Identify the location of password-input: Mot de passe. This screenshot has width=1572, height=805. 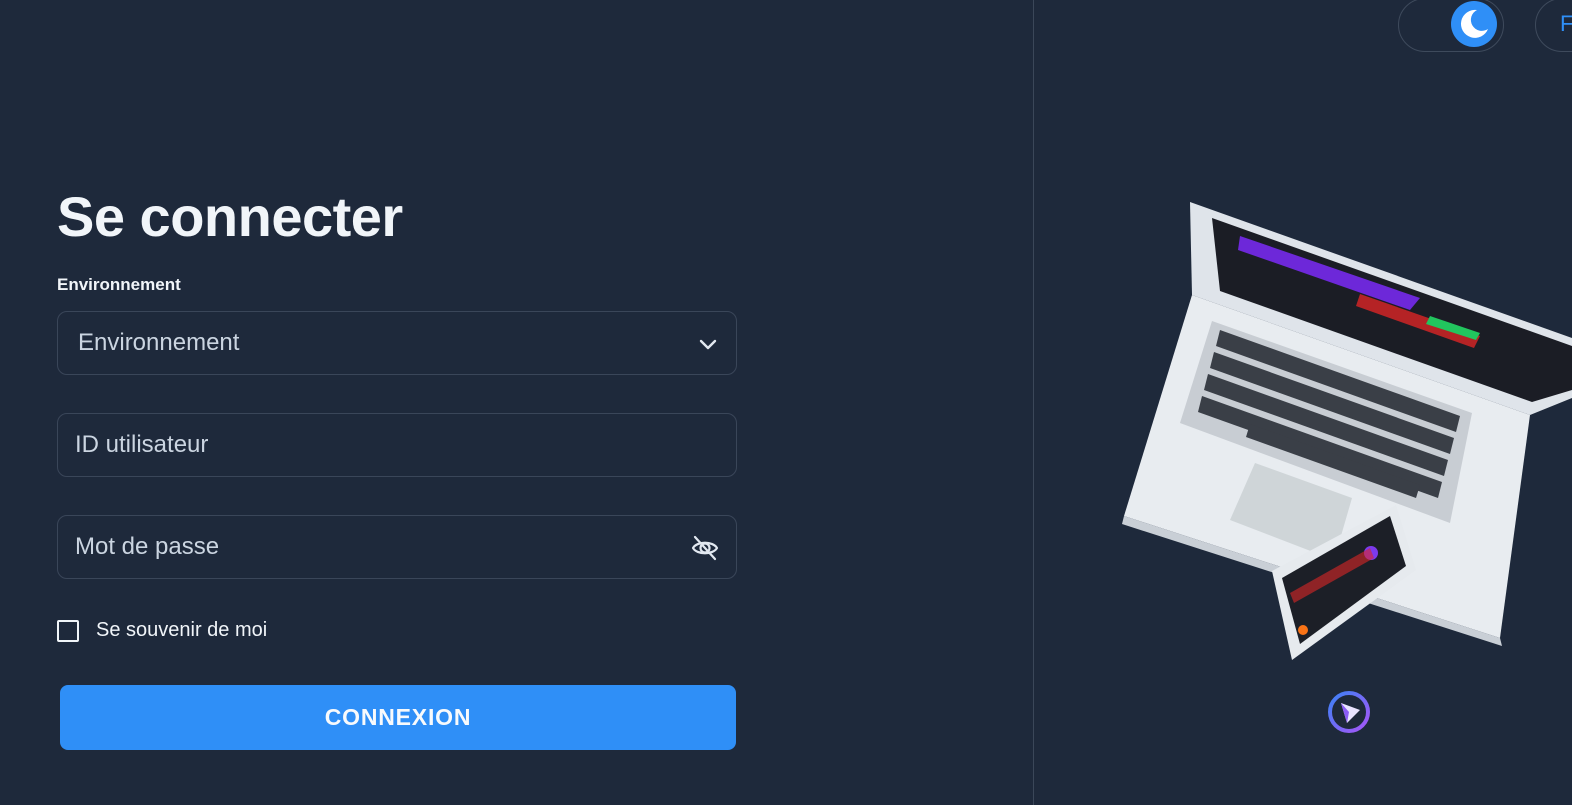
(397, 547).